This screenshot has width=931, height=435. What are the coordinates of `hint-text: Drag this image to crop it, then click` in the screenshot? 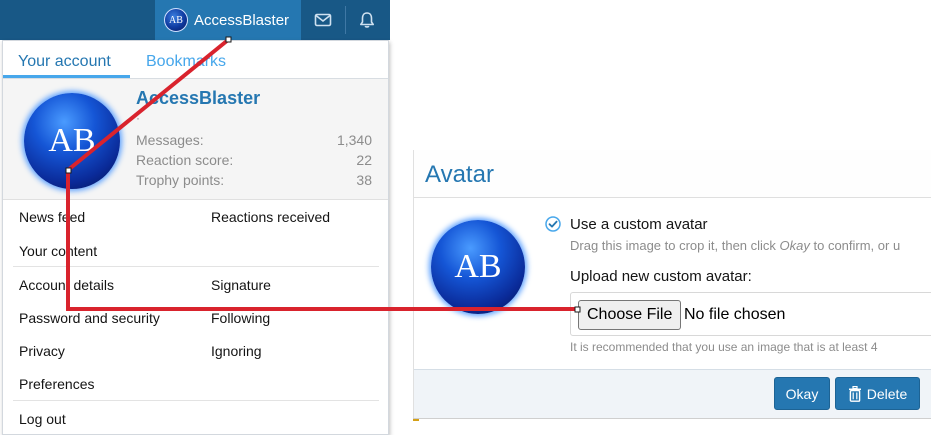 It's located at (675, 245).